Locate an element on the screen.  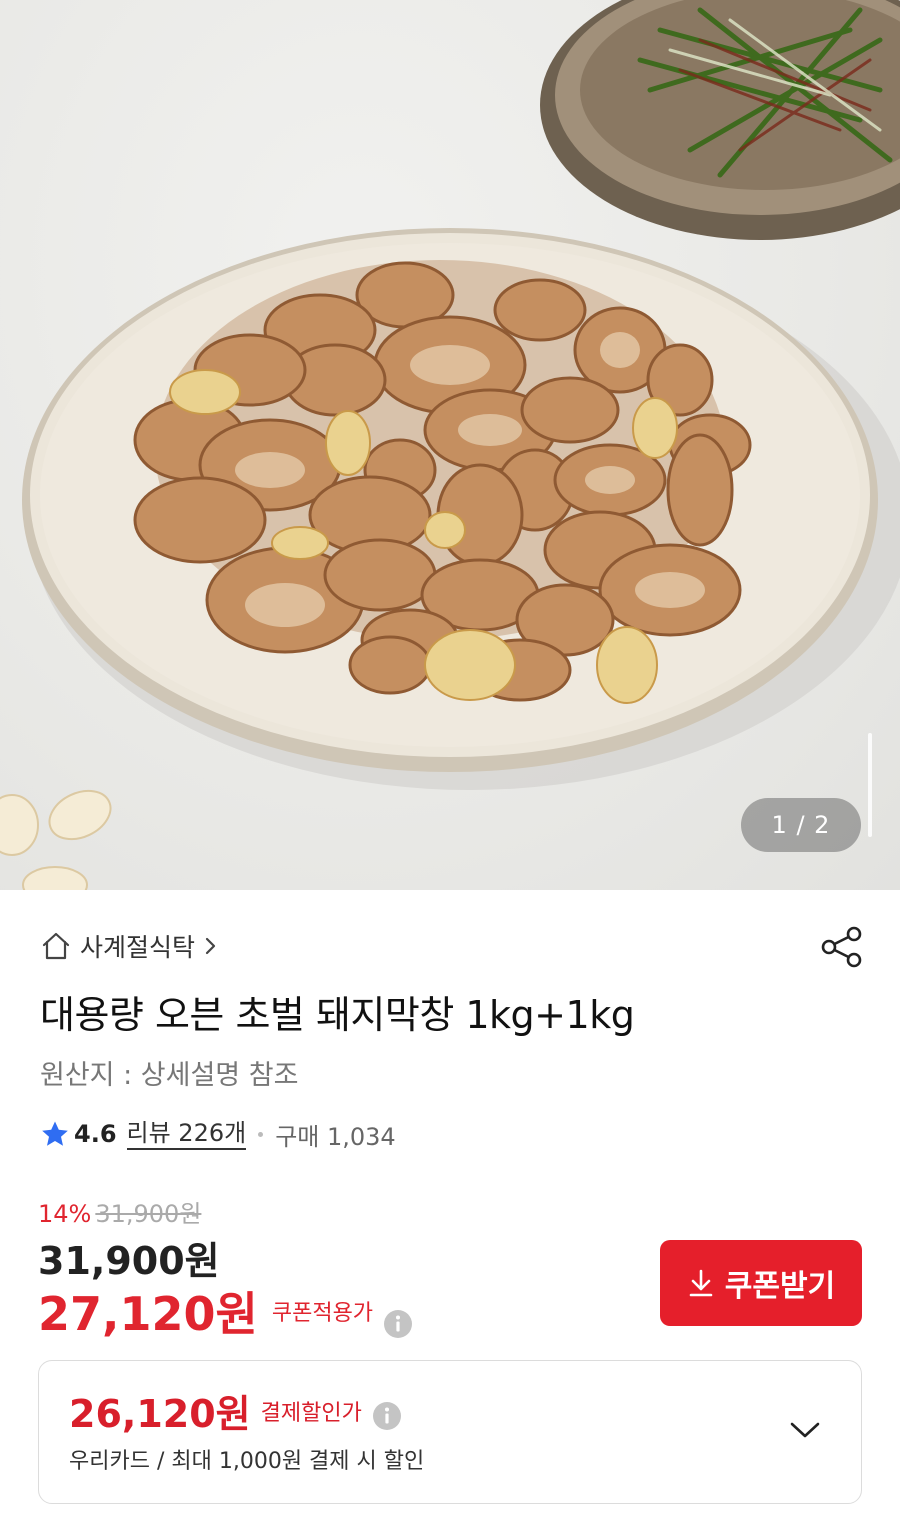
coupon-price-label: 쿠폰적용가 is located at coordinates (322, 1313).